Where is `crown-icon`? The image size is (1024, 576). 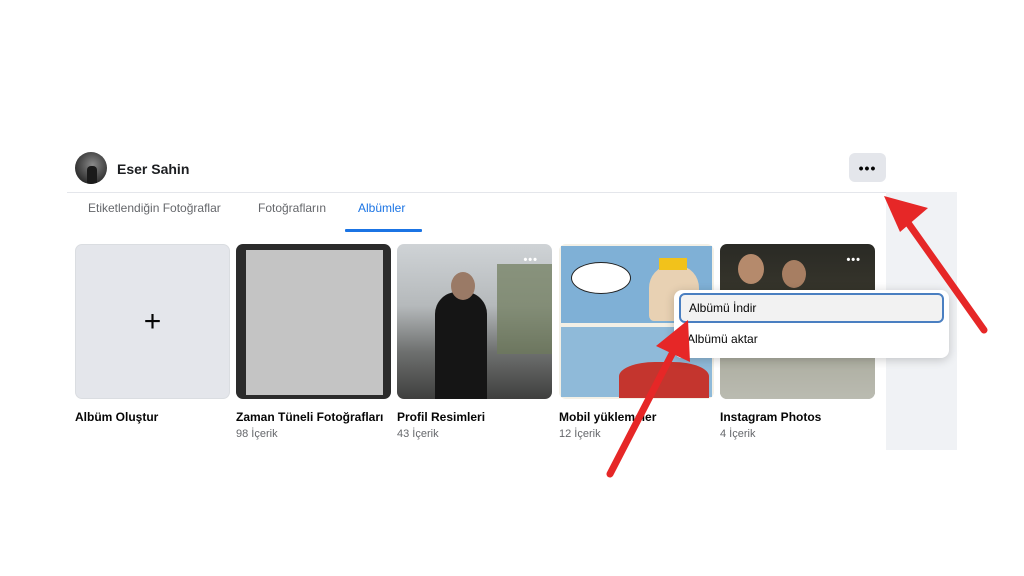
crown-icon is located at coordinates (673, 264).